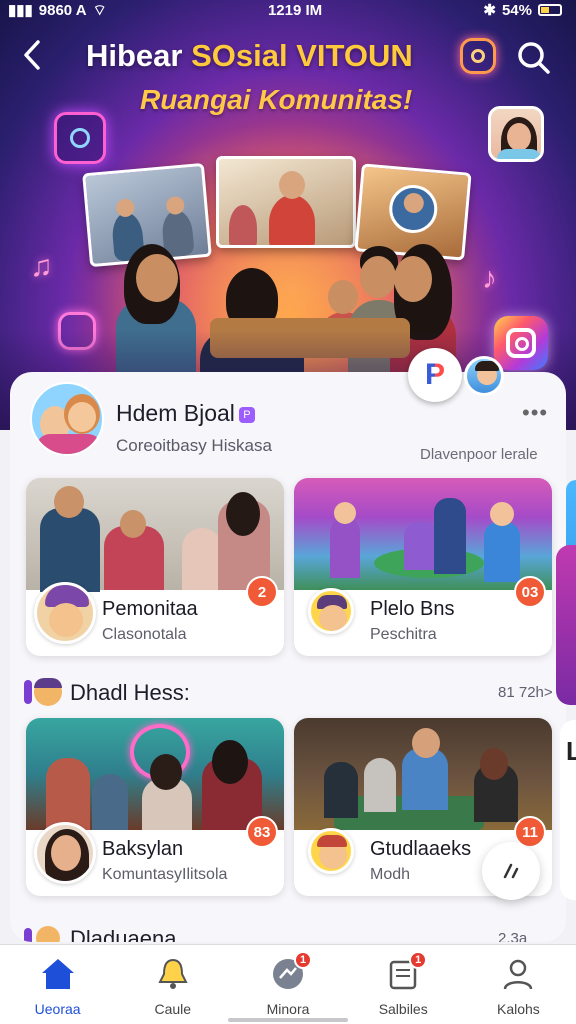 This screenshot has height=1024, width=576. I want to click on count-badge: 83, so click(262, 832).